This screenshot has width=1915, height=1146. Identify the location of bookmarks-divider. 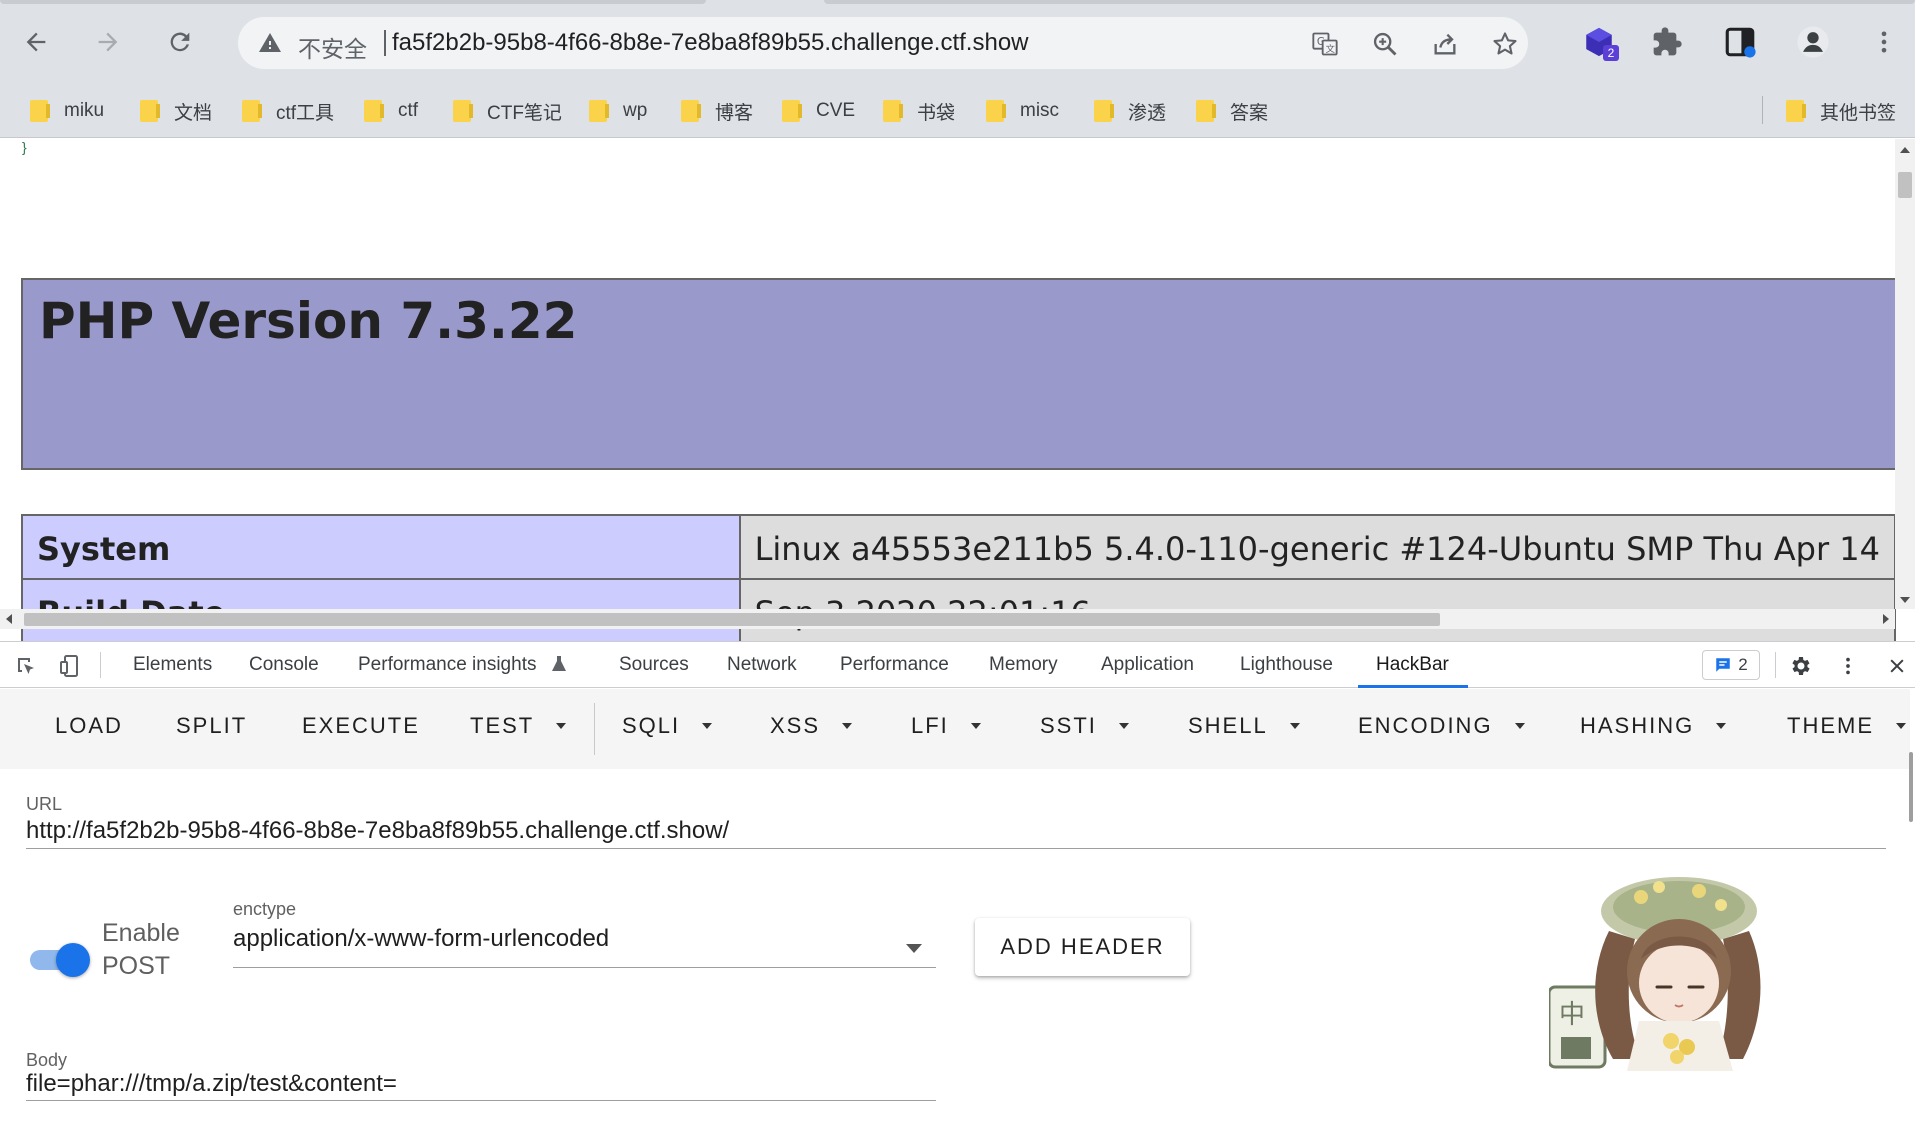
(1762, 110).